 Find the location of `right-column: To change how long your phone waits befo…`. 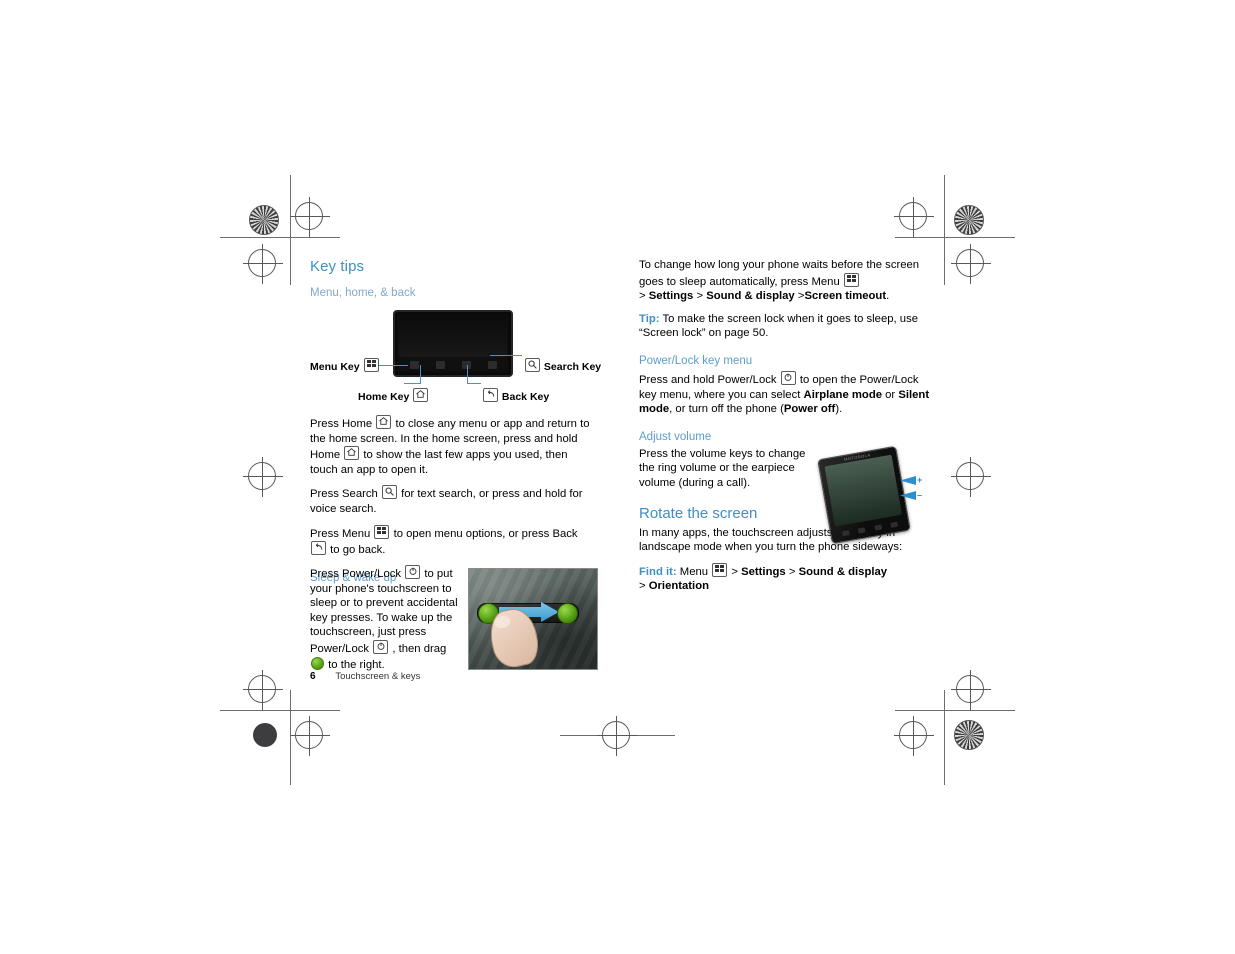

right-column: To change how long your phone waits befo… is located at coordinates (789, 430).